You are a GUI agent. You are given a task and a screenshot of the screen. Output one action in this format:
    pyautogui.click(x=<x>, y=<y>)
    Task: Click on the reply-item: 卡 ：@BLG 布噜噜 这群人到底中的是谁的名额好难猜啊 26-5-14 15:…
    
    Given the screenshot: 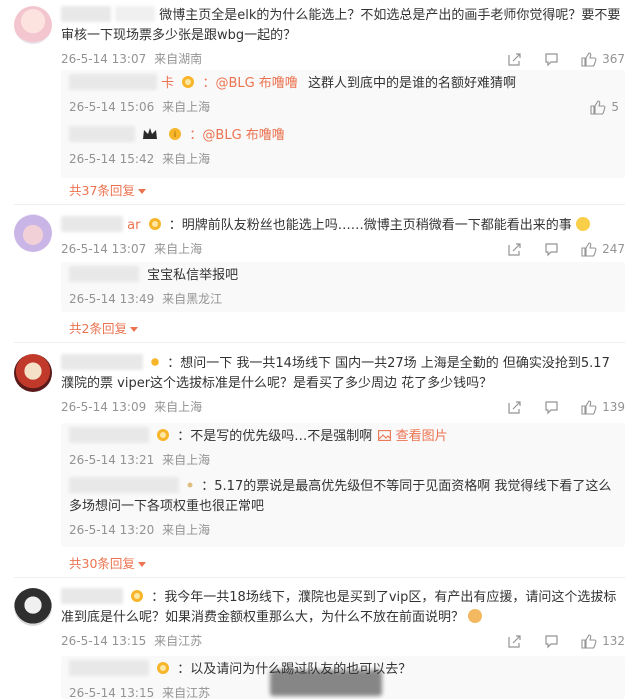 What is the action you would take?
    pyautogui.click(x=344, y=95)
    